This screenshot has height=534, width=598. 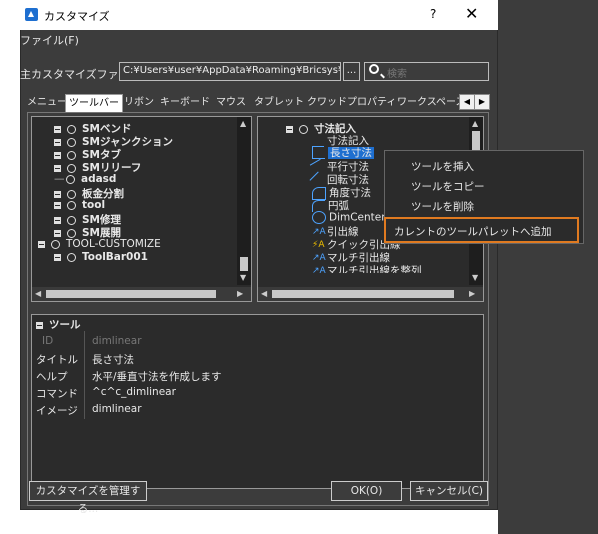 What do you see at coordinates (467, 102) in the screenshot?
I see `tab-scroll-left-icon: ◀` at bounding box center [467, 102].